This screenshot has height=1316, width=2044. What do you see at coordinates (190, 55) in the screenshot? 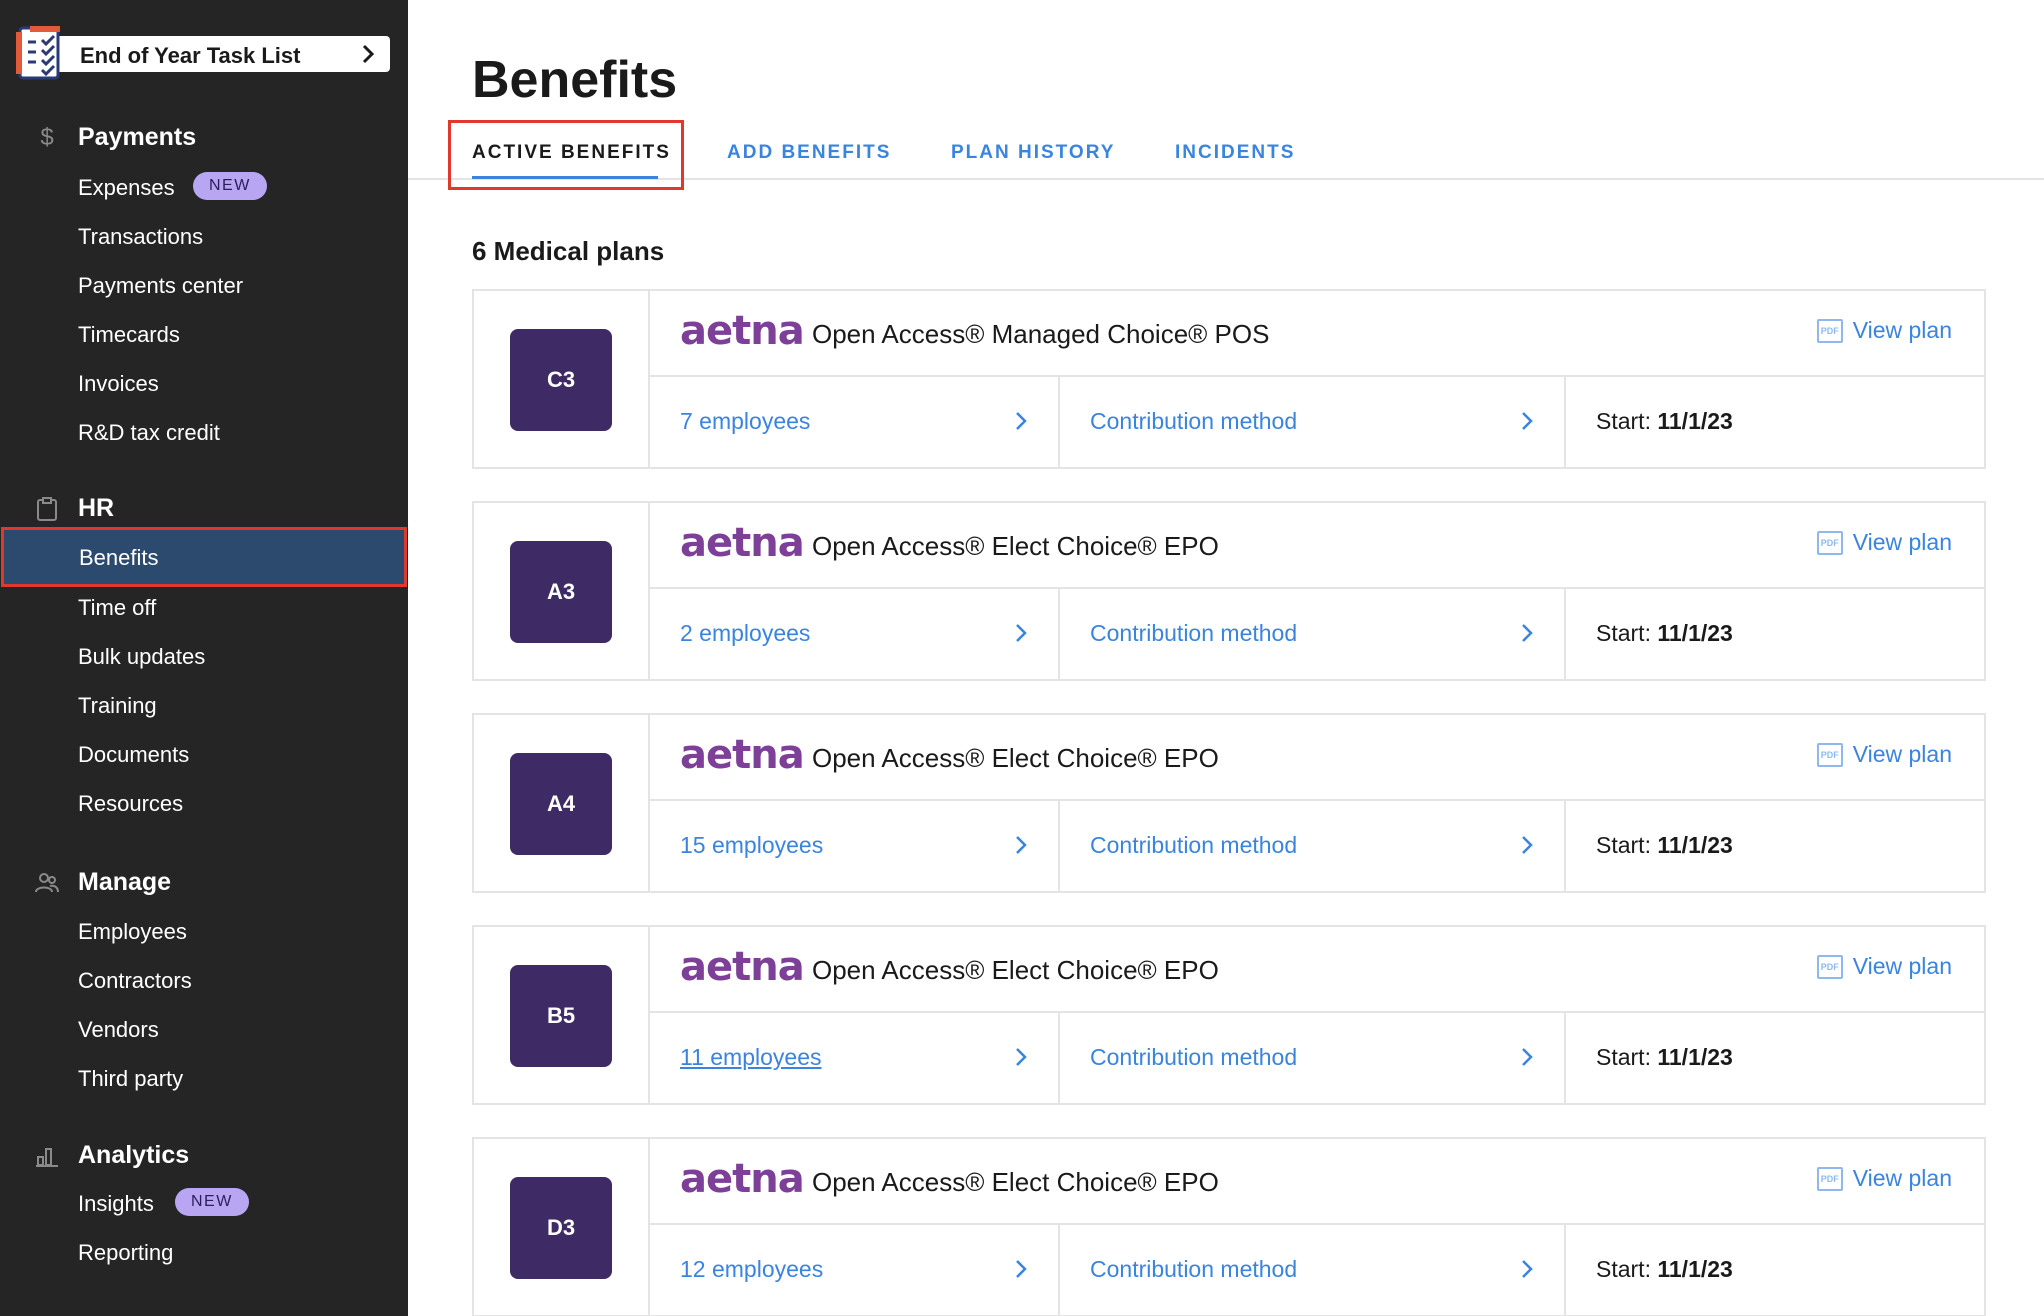
I see `task-list-label: End of Year Task List` at bounding box center [190, 55].